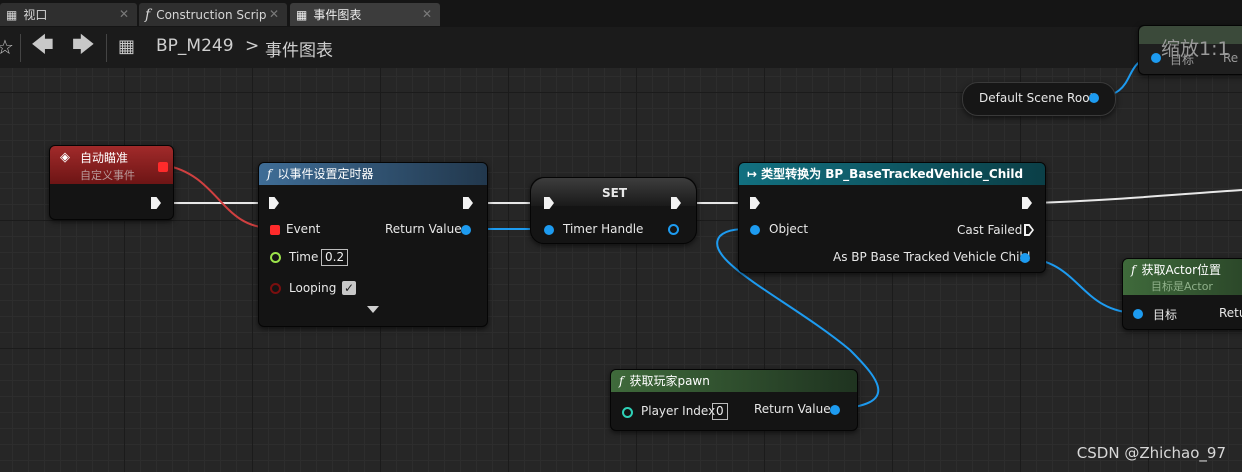 This screenshot has height=472, width=1242. I want to click on set-variable-node: SET Timer Handle, so click(613, 210).